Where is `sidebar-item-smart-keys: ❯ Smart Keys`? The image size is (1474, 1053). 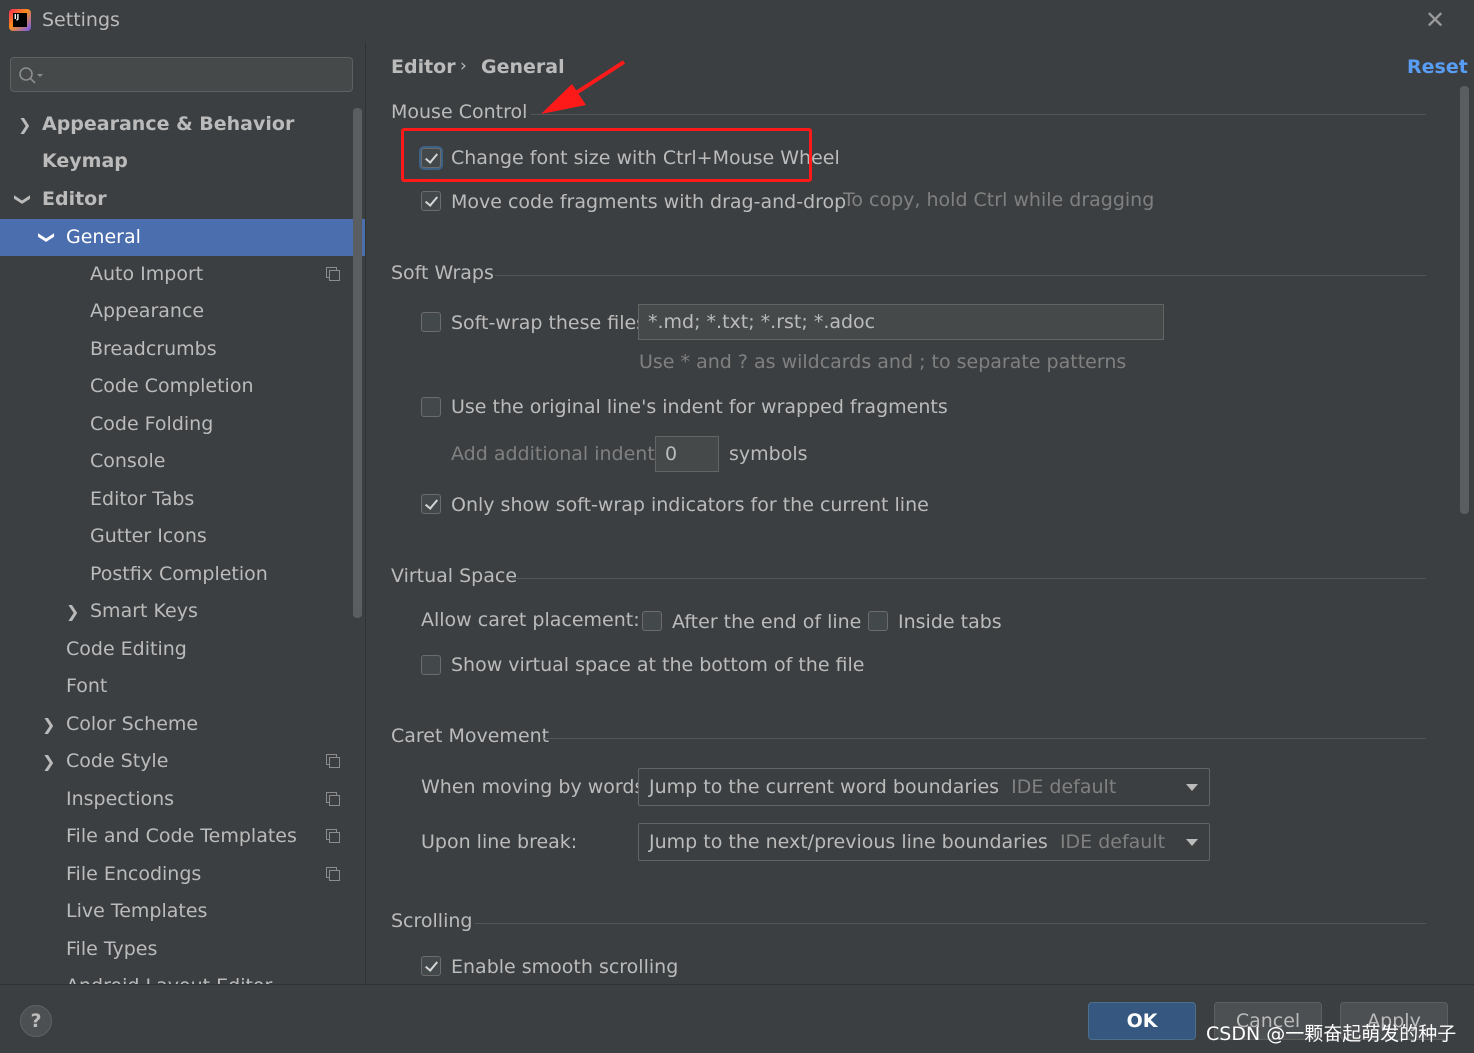
sidebar-item-smart-keys: ❯ Smart Keys is located at coordinates (176, 611).